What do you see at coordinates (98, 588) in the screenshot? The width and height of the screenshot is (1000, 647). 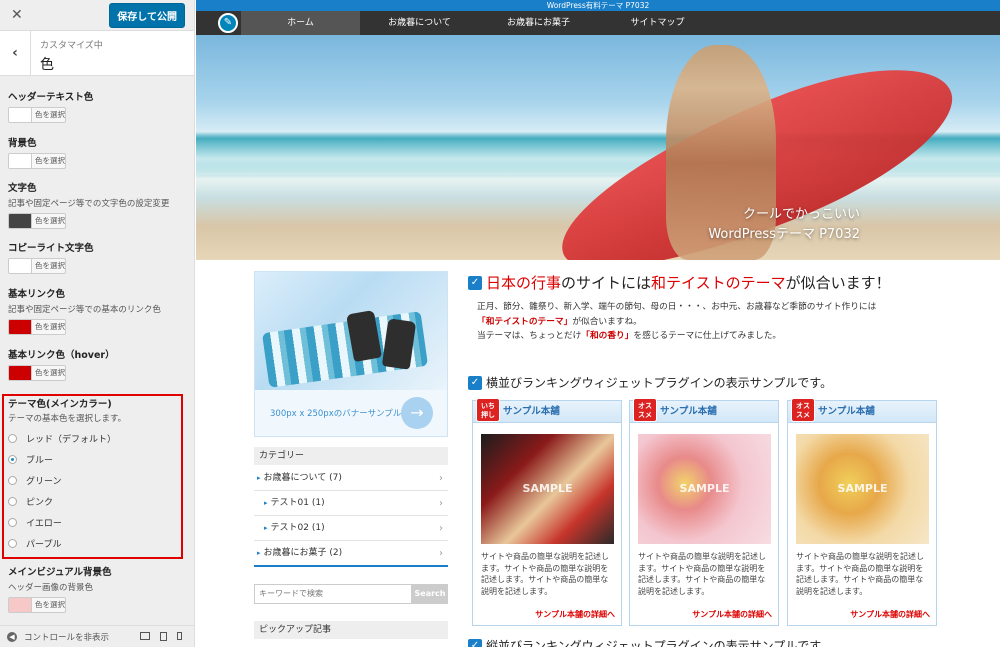 I see `main-visual-bg-color-control: メインビジュアル背景色 ヘッダー画像の背景色 色を選択` at bounding box center [98, 588].